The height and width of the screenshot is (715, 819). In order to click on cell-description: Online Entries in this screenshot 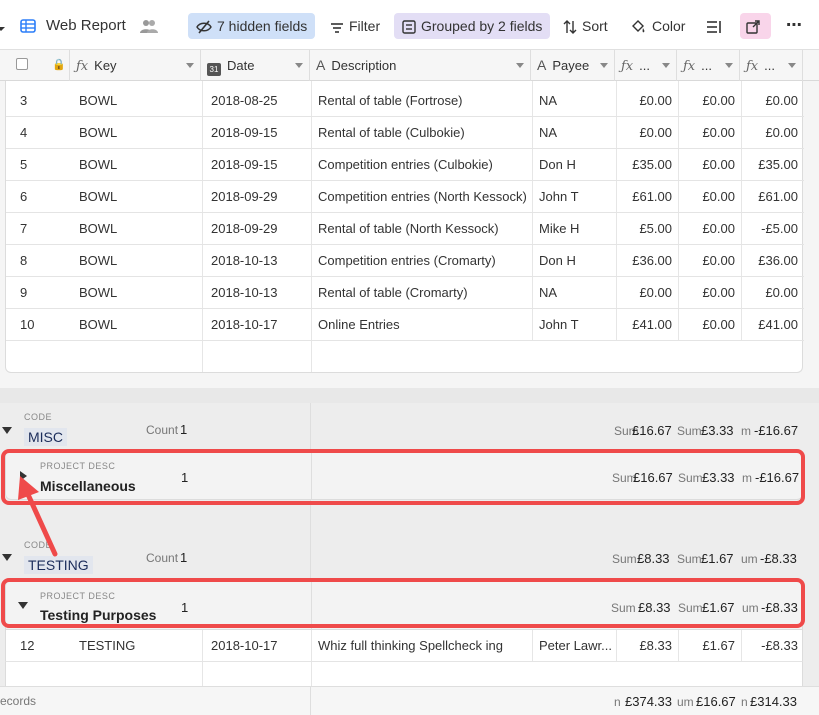, I will do `click(424, 325)`.